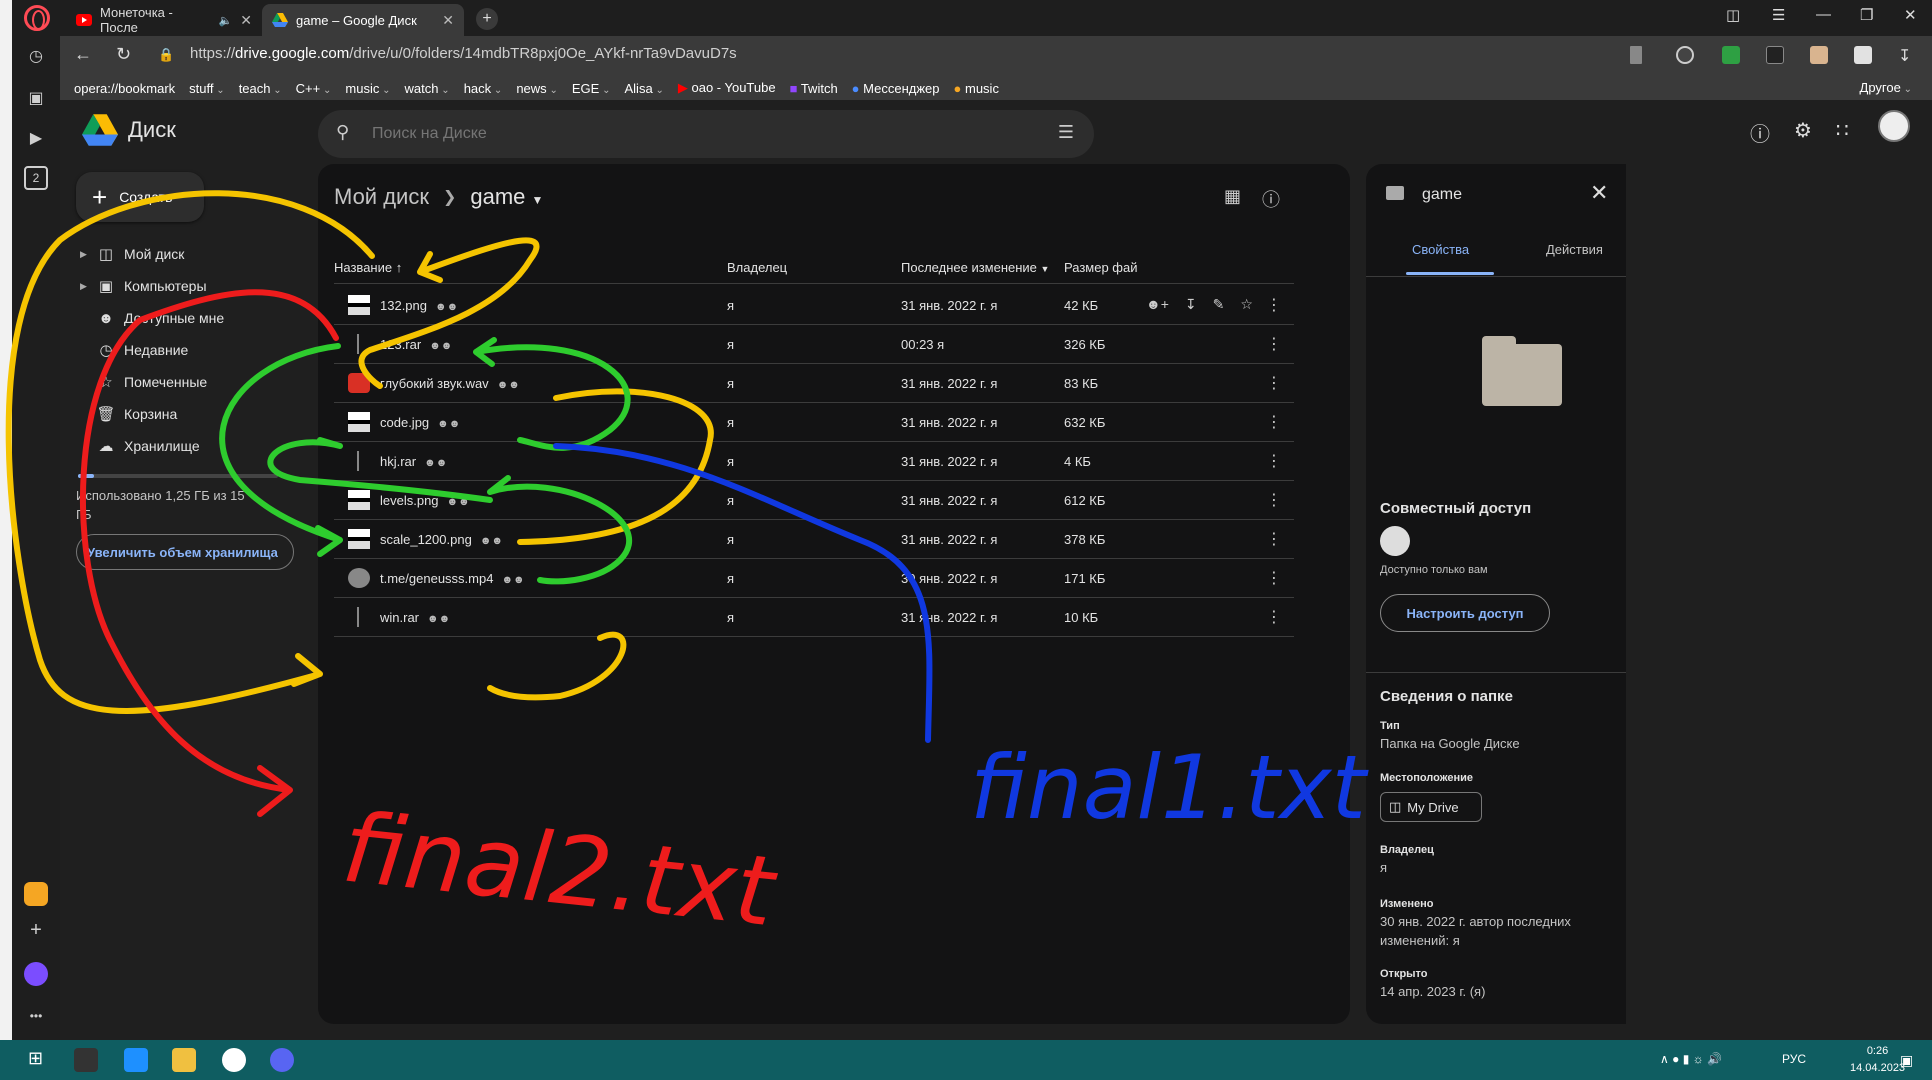 The height and width of the screenshot is (1080, 1932). Describe the element at coordinates (314, 88) in the screenshot. I see `bookmark-folder: C++` at that location.